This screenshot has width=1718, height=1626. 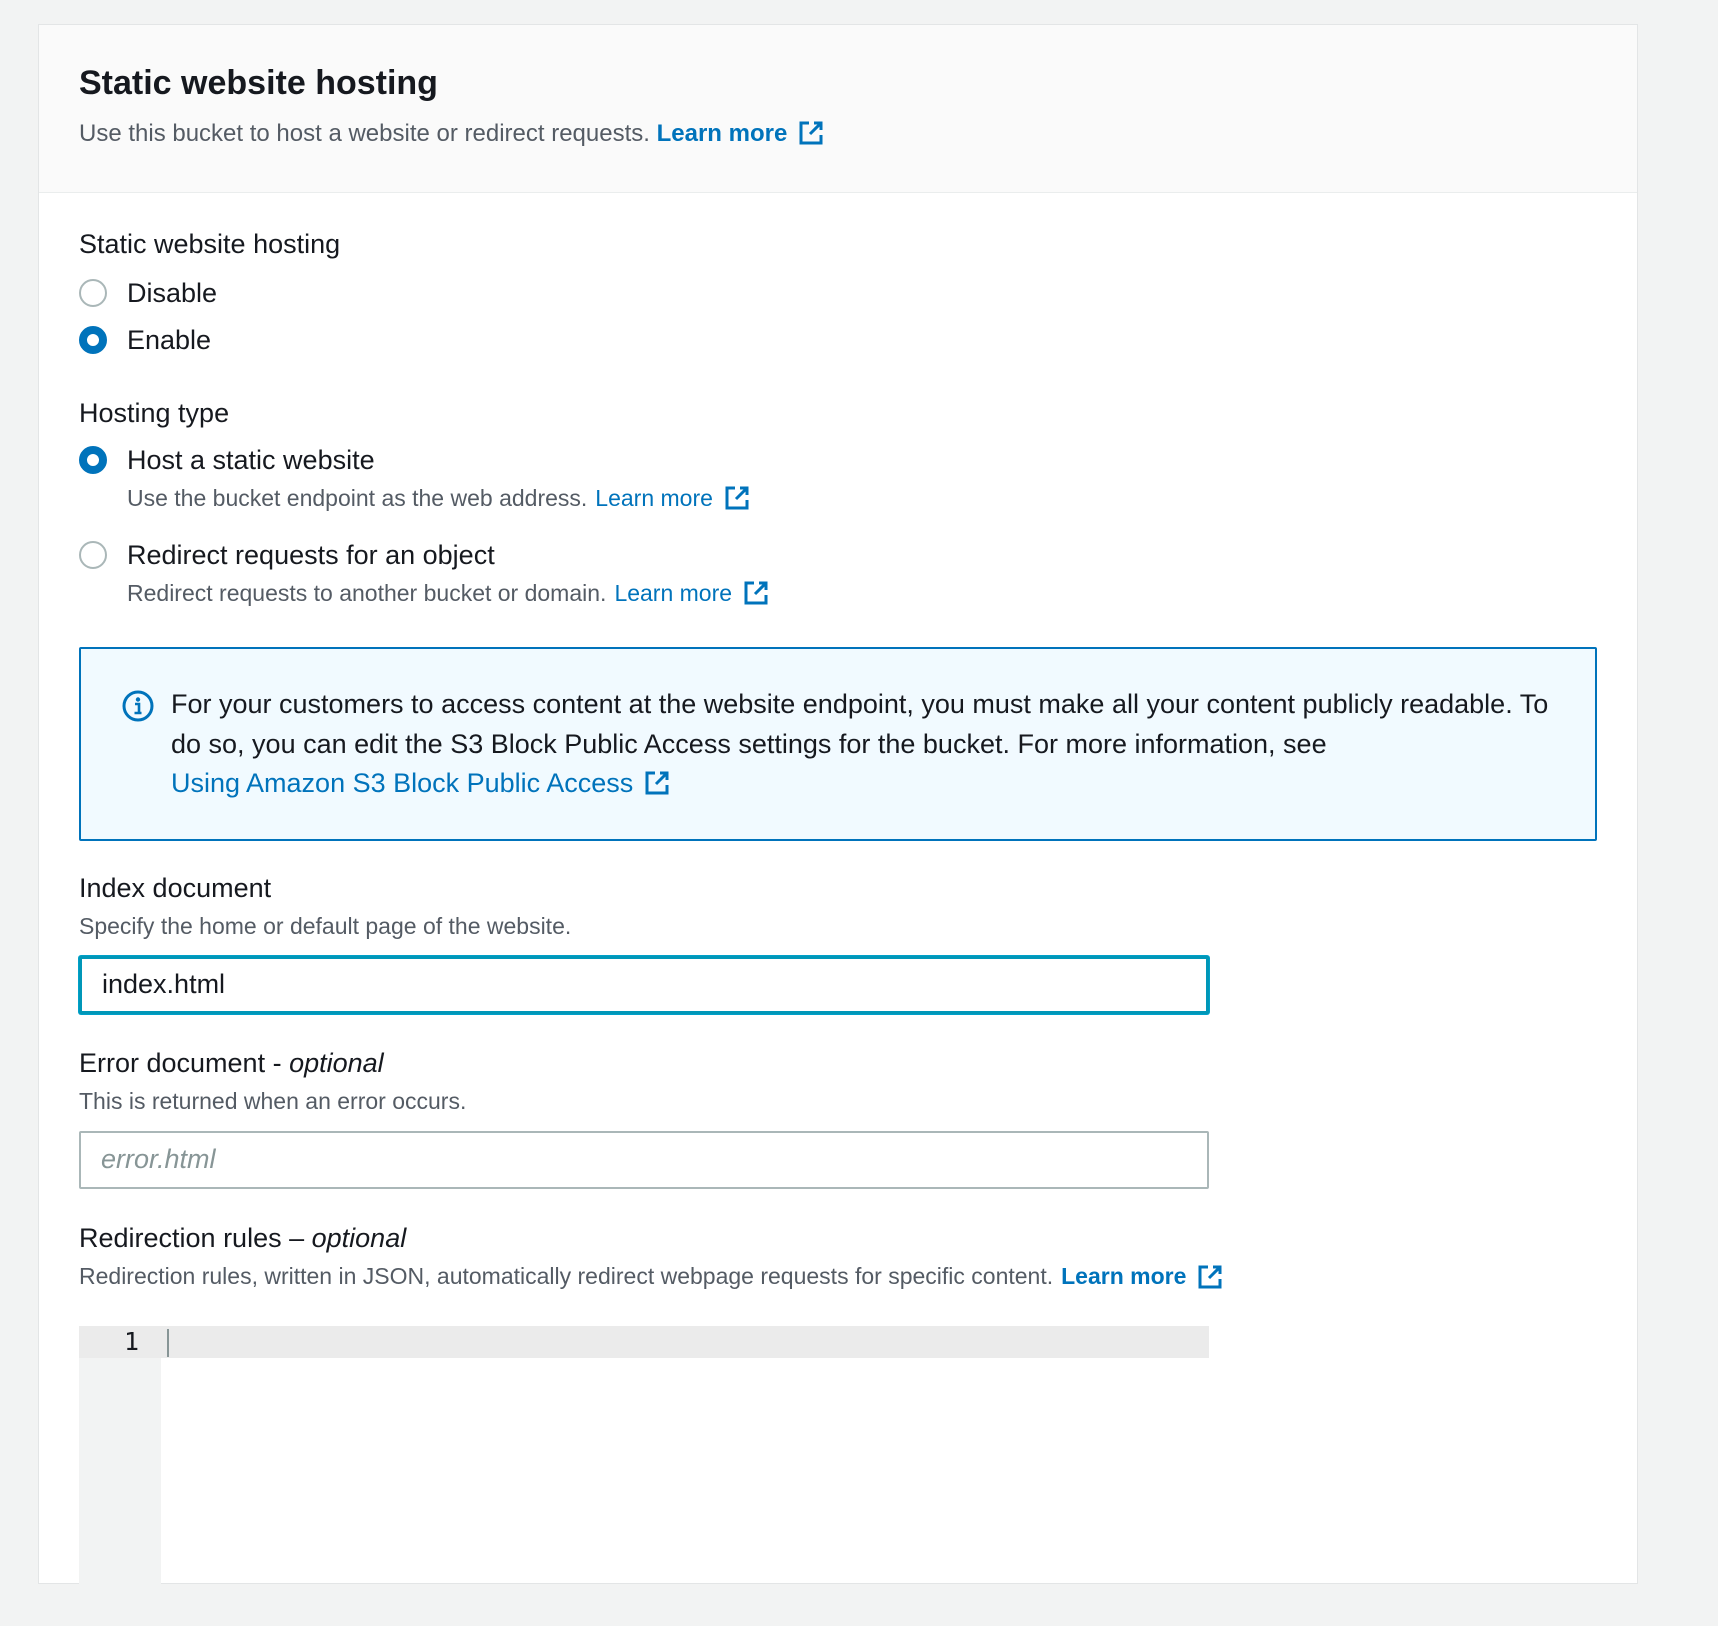 I want to click on error-document-optional: optional, so click(x=336, y=1062).